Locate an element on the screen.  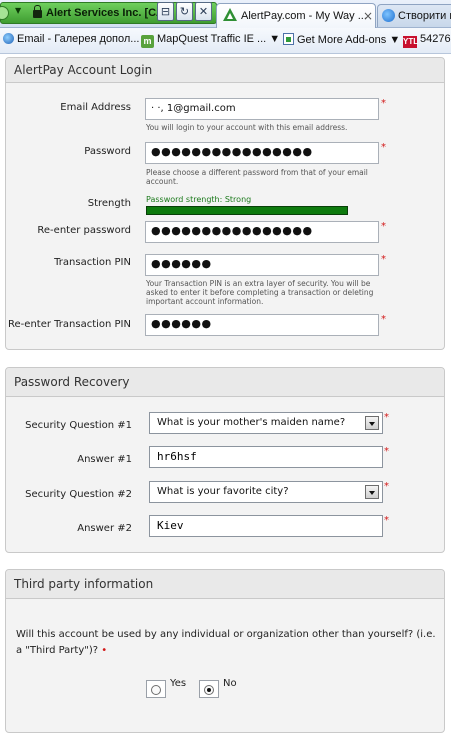
security-question-1-select: What is your mother's maiden name? is located at coordinates (266, 423).